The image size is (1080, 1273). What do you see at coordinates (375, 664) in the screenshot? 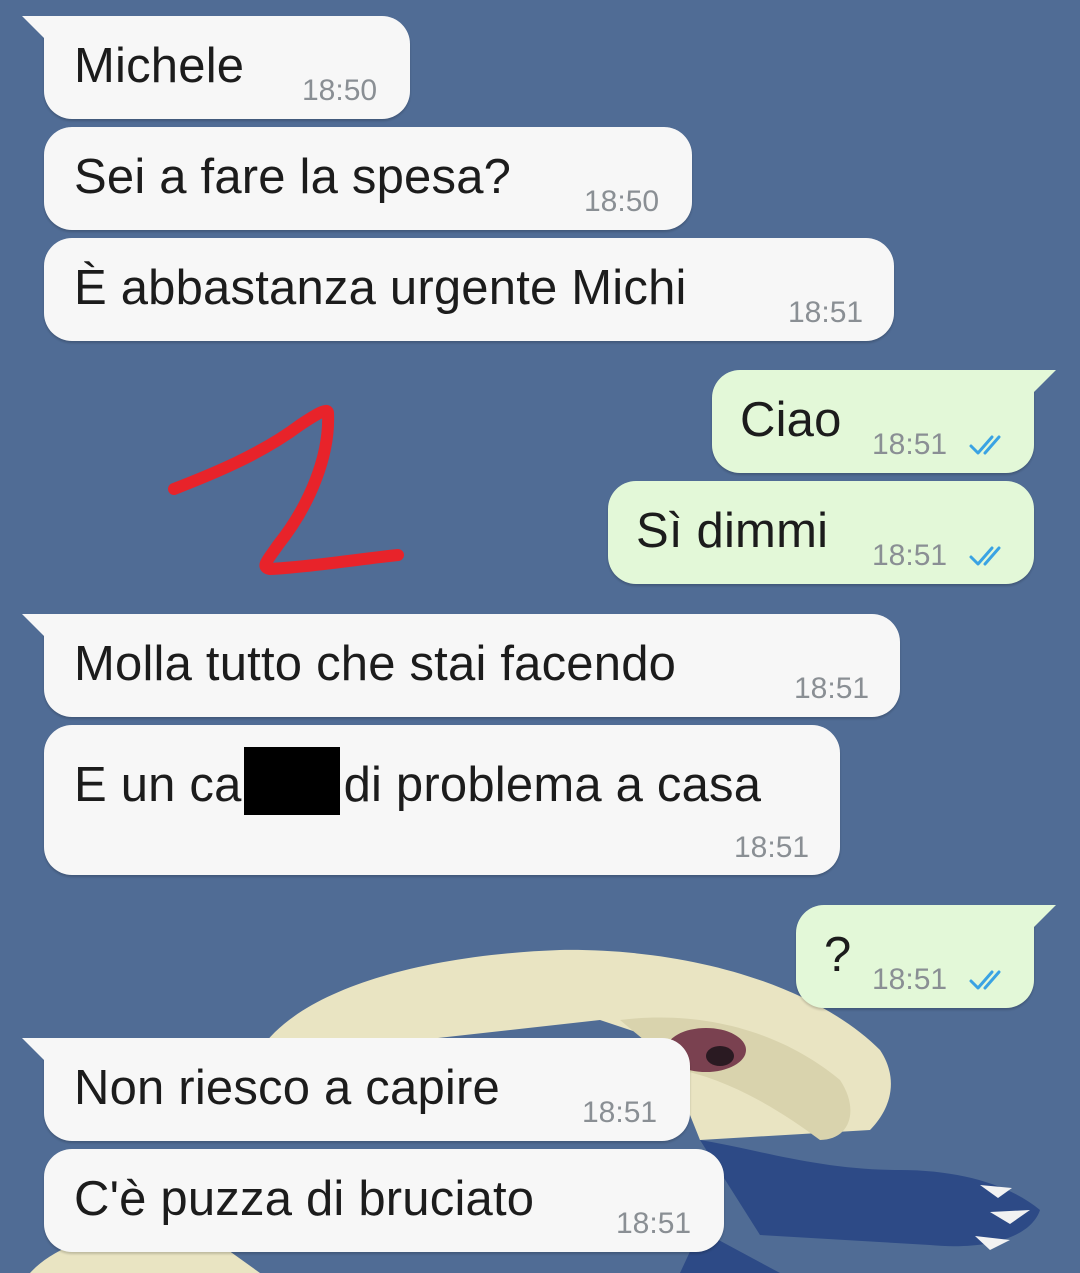
I see `message-text: Molla tutto che stai facendo` at bounding box center [375, 664].